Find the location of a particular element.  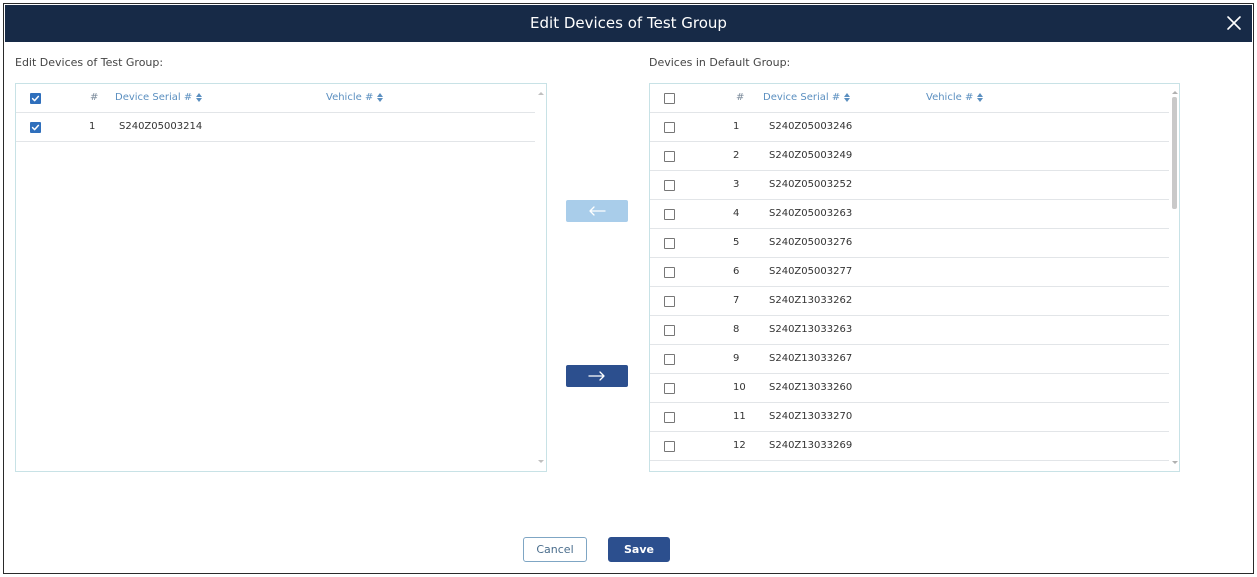

table-row: 5 S240Z05003276 is located at coordinates (909, 243).